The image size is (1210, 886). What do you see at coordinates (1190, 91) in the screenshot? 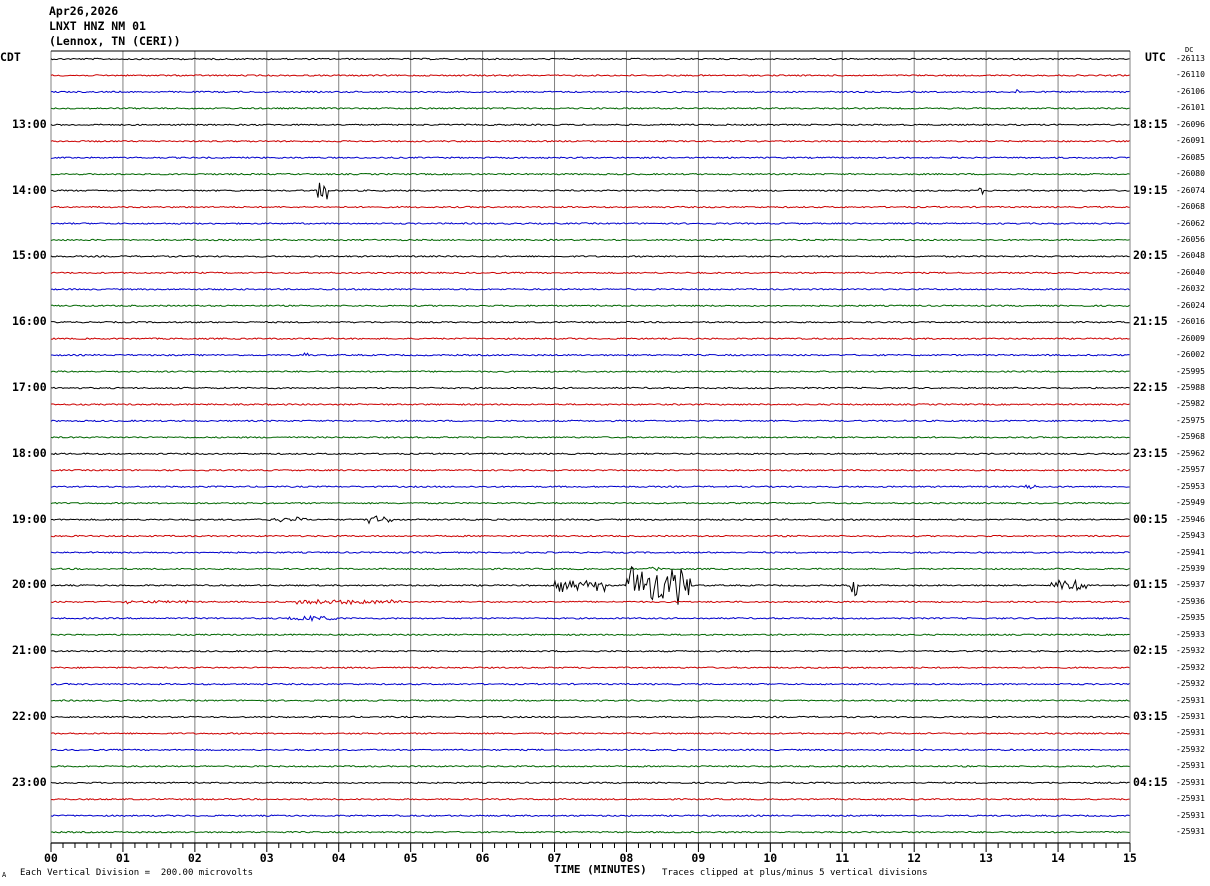
I see `dc-offset-label: -26106` at bounding box center [1190, 91].